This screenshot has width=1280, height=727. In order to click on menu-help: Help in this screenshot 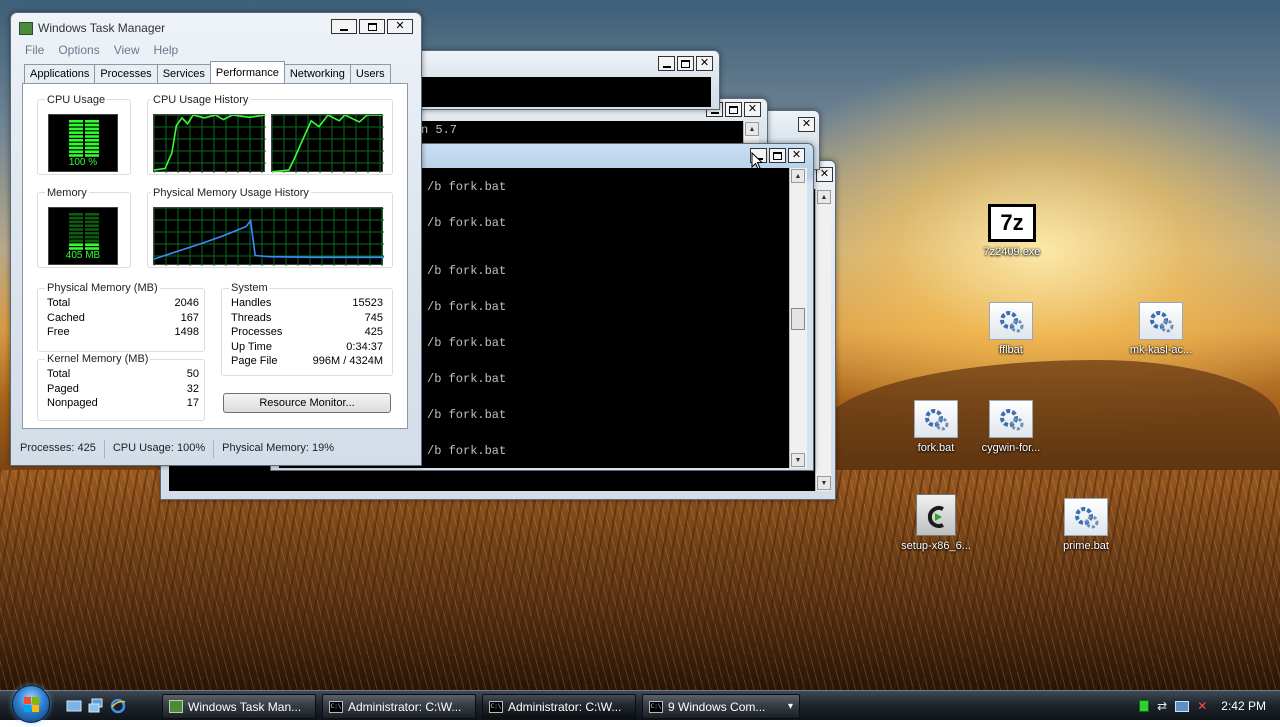, I will do `click(166, 50)`.